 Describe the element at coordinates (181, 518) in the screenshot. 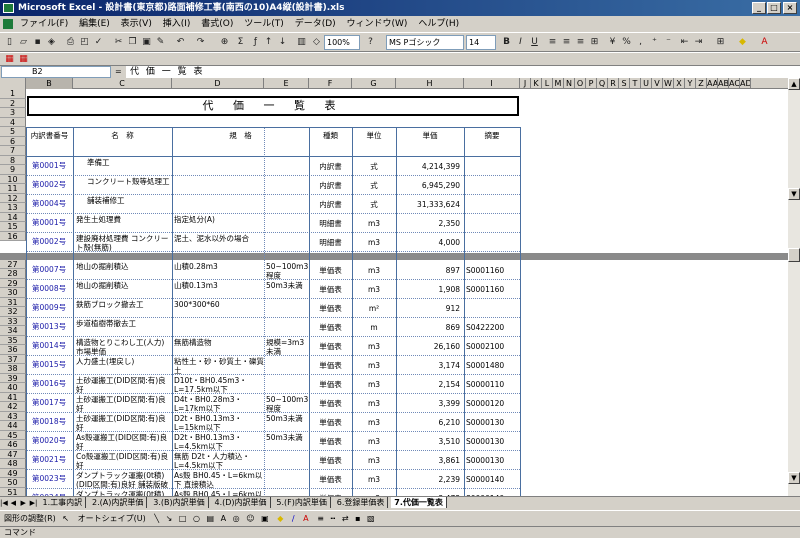

I see `rectangle-icon: □` at that location.